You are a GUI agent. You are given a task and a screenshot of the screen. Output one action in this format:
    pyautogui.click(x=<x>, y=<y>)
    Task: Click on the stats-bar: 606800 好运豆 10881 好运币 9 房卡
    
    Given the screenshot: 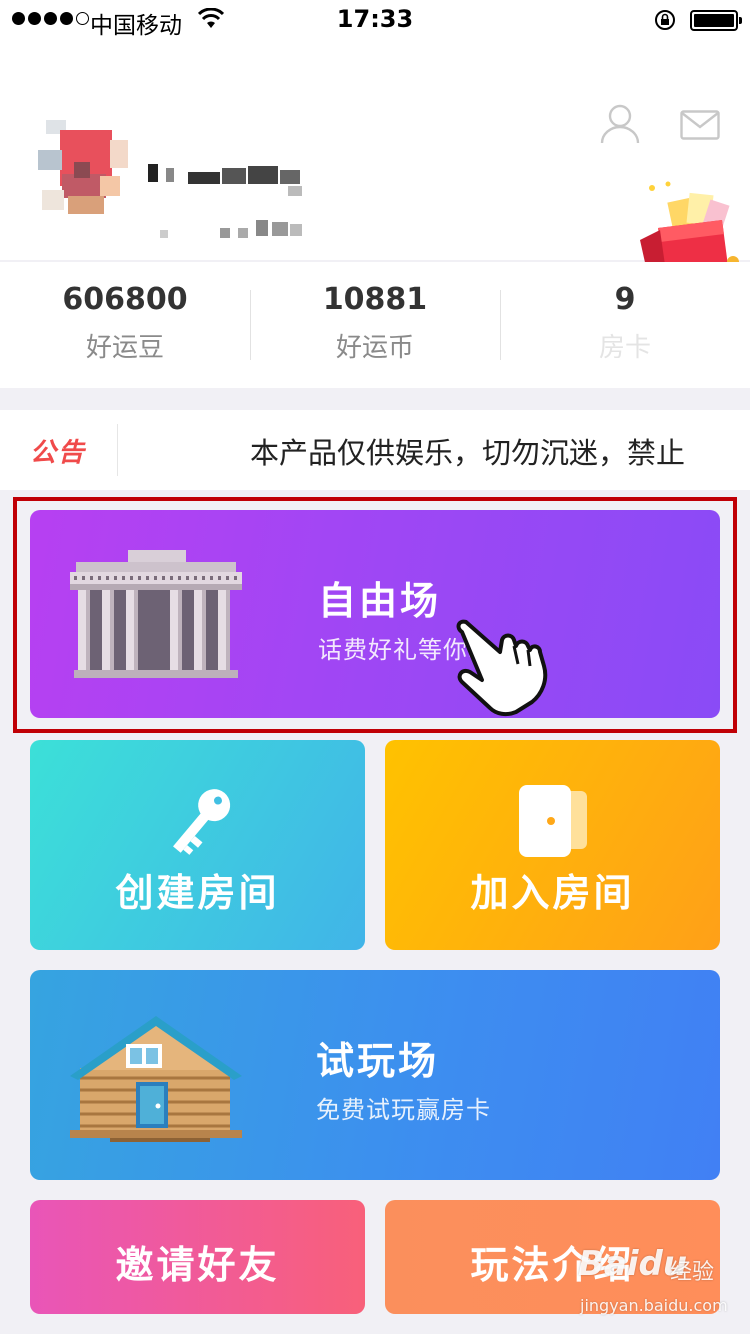 What is the action you would take?
    pyautogui.click(x=375, y=325)
    